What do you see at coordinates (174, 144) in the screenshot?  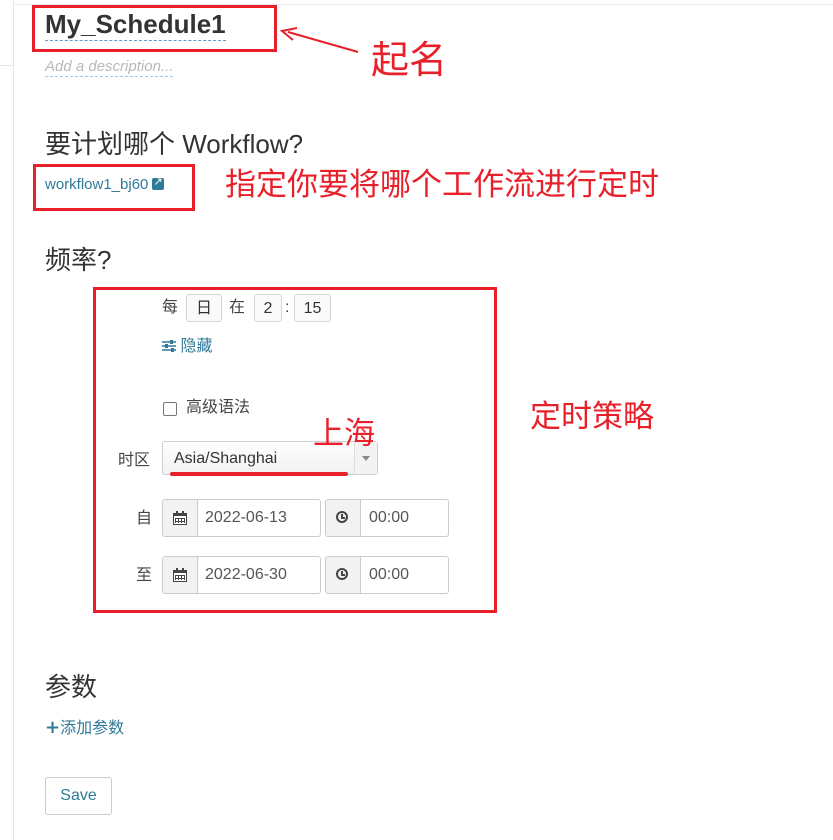 I see `workflow-heading: 要计划哪个 Workflow?` at bounding box center [174, 144].